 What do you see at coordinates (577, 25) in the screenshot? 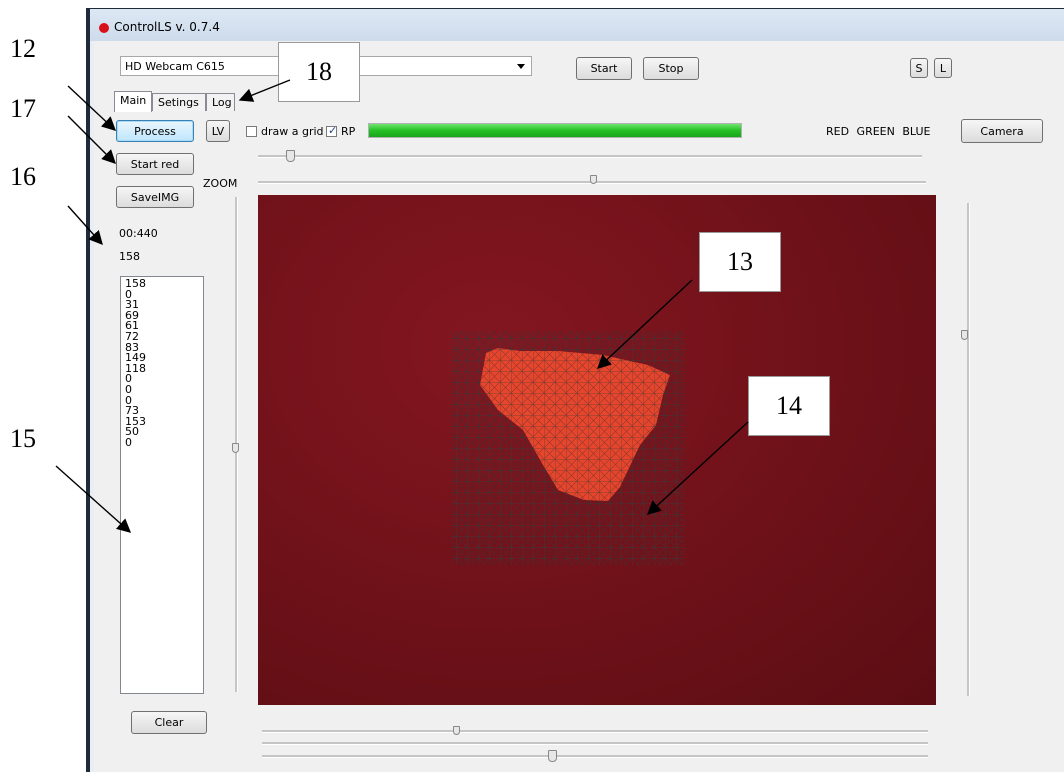
I see `title-bar: ControlLS v. 0.7.4` at bounding box center [577, 25].